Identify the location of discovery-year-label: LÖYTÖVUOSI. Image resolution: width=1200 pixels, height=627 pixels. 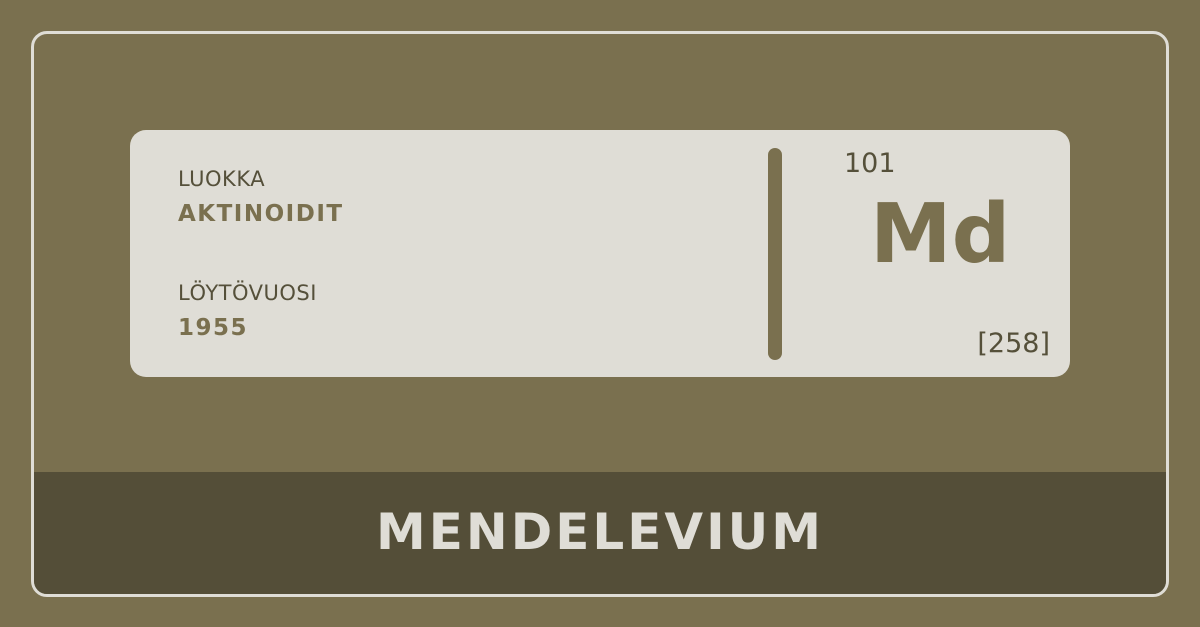
(247, 293).